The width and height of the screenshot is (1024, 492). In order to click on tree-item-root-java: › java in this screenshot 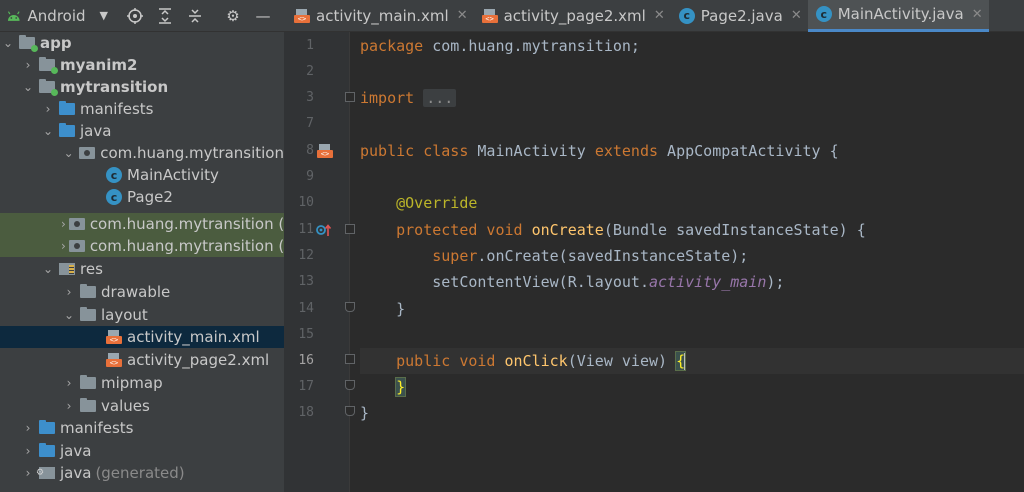, I will do `click(142, 451)`.